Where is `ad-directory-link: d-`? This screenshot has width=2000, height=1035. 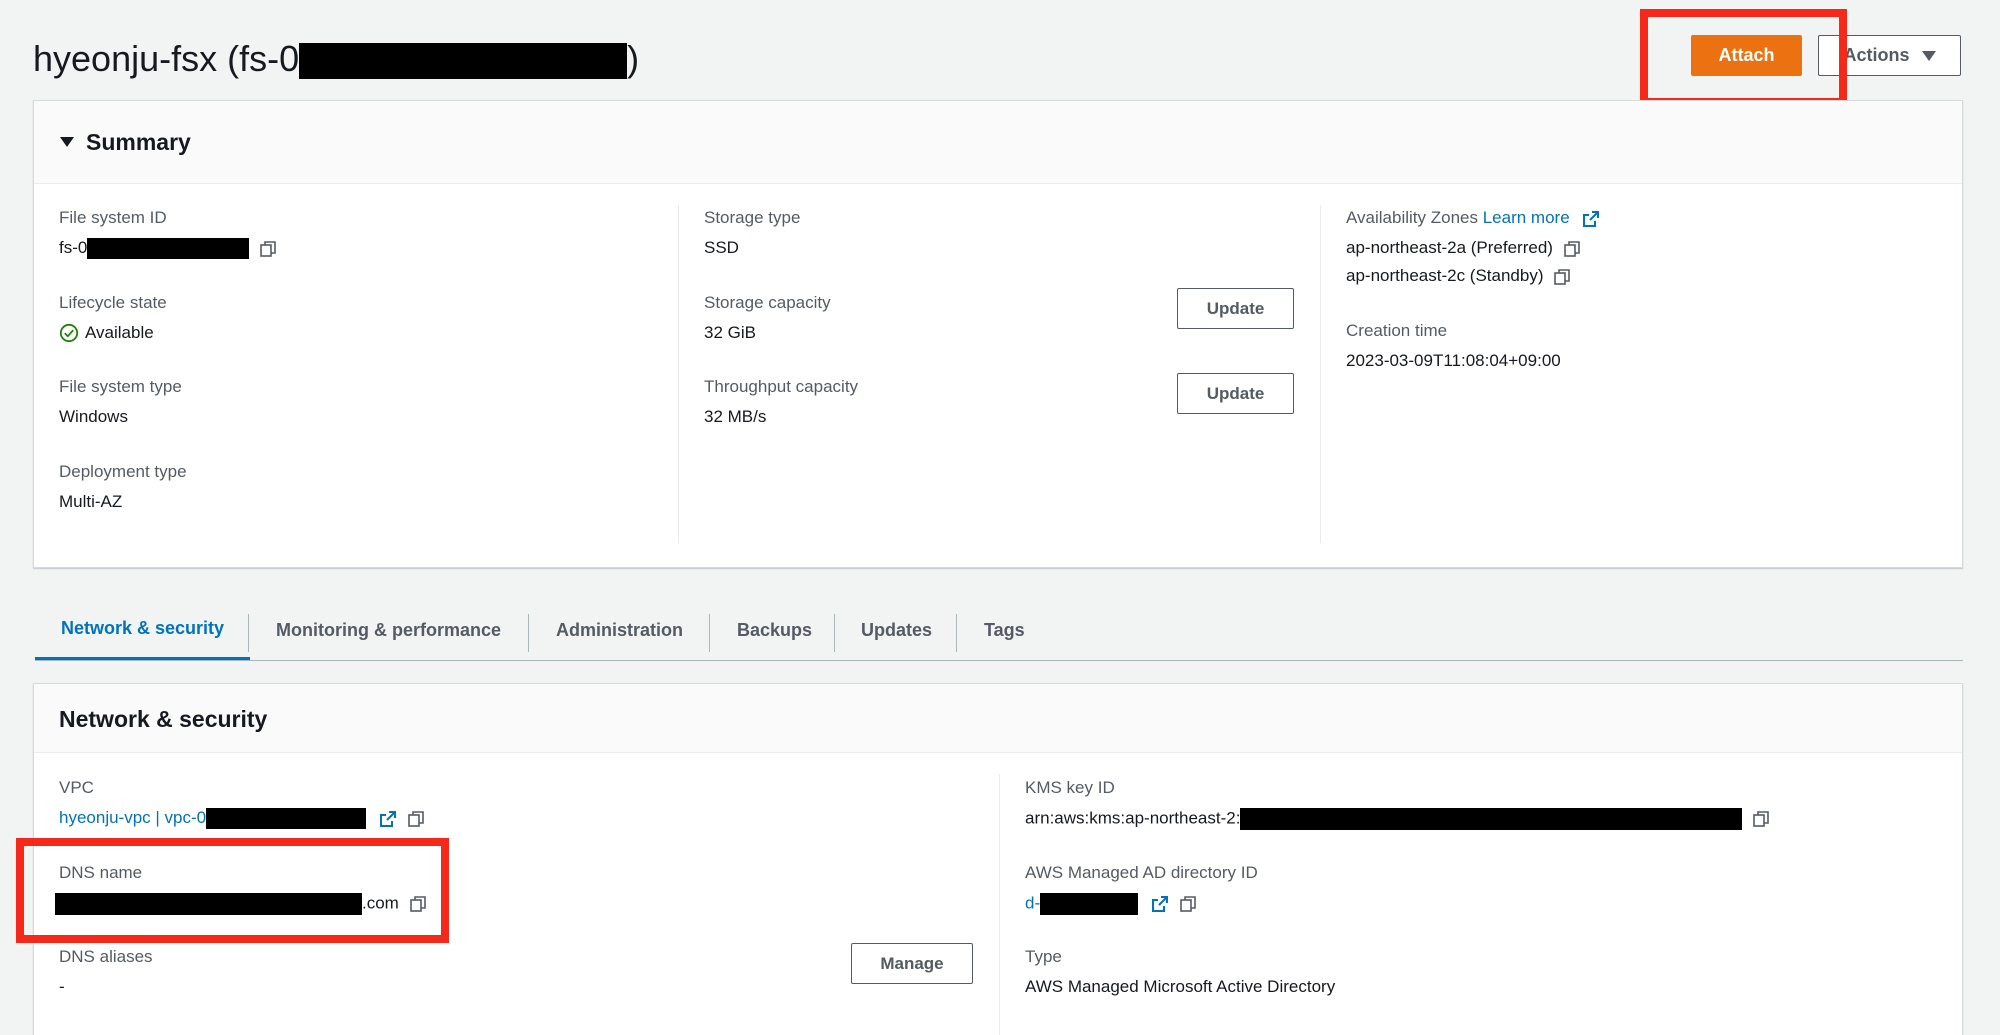 ad-directory-link: d- is located at coordinates (1032, 902).